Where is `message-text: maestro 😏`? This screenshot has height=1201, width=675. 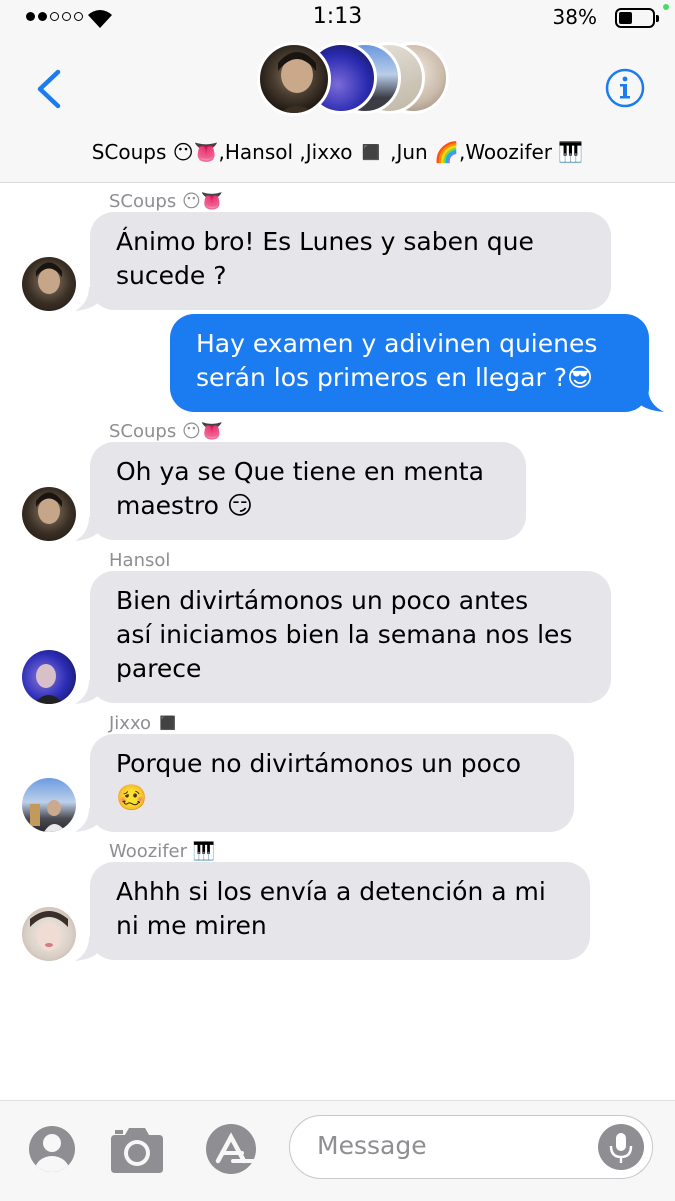 message-text: maestro 😏 is located at coordinates (184, 505).